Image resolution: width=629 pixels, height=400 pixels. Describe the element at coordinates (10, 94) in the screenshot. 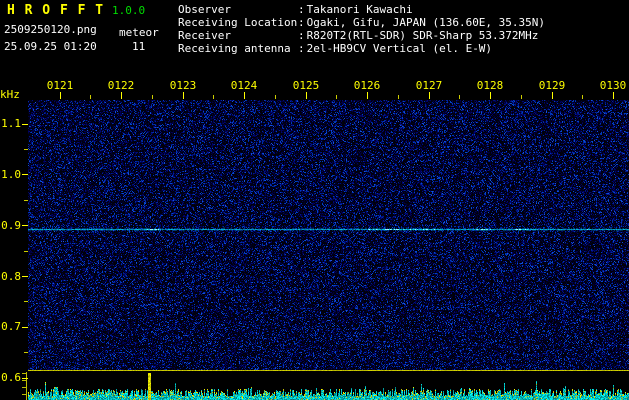

I see `y-axis-unit-label: kHz` at that location.